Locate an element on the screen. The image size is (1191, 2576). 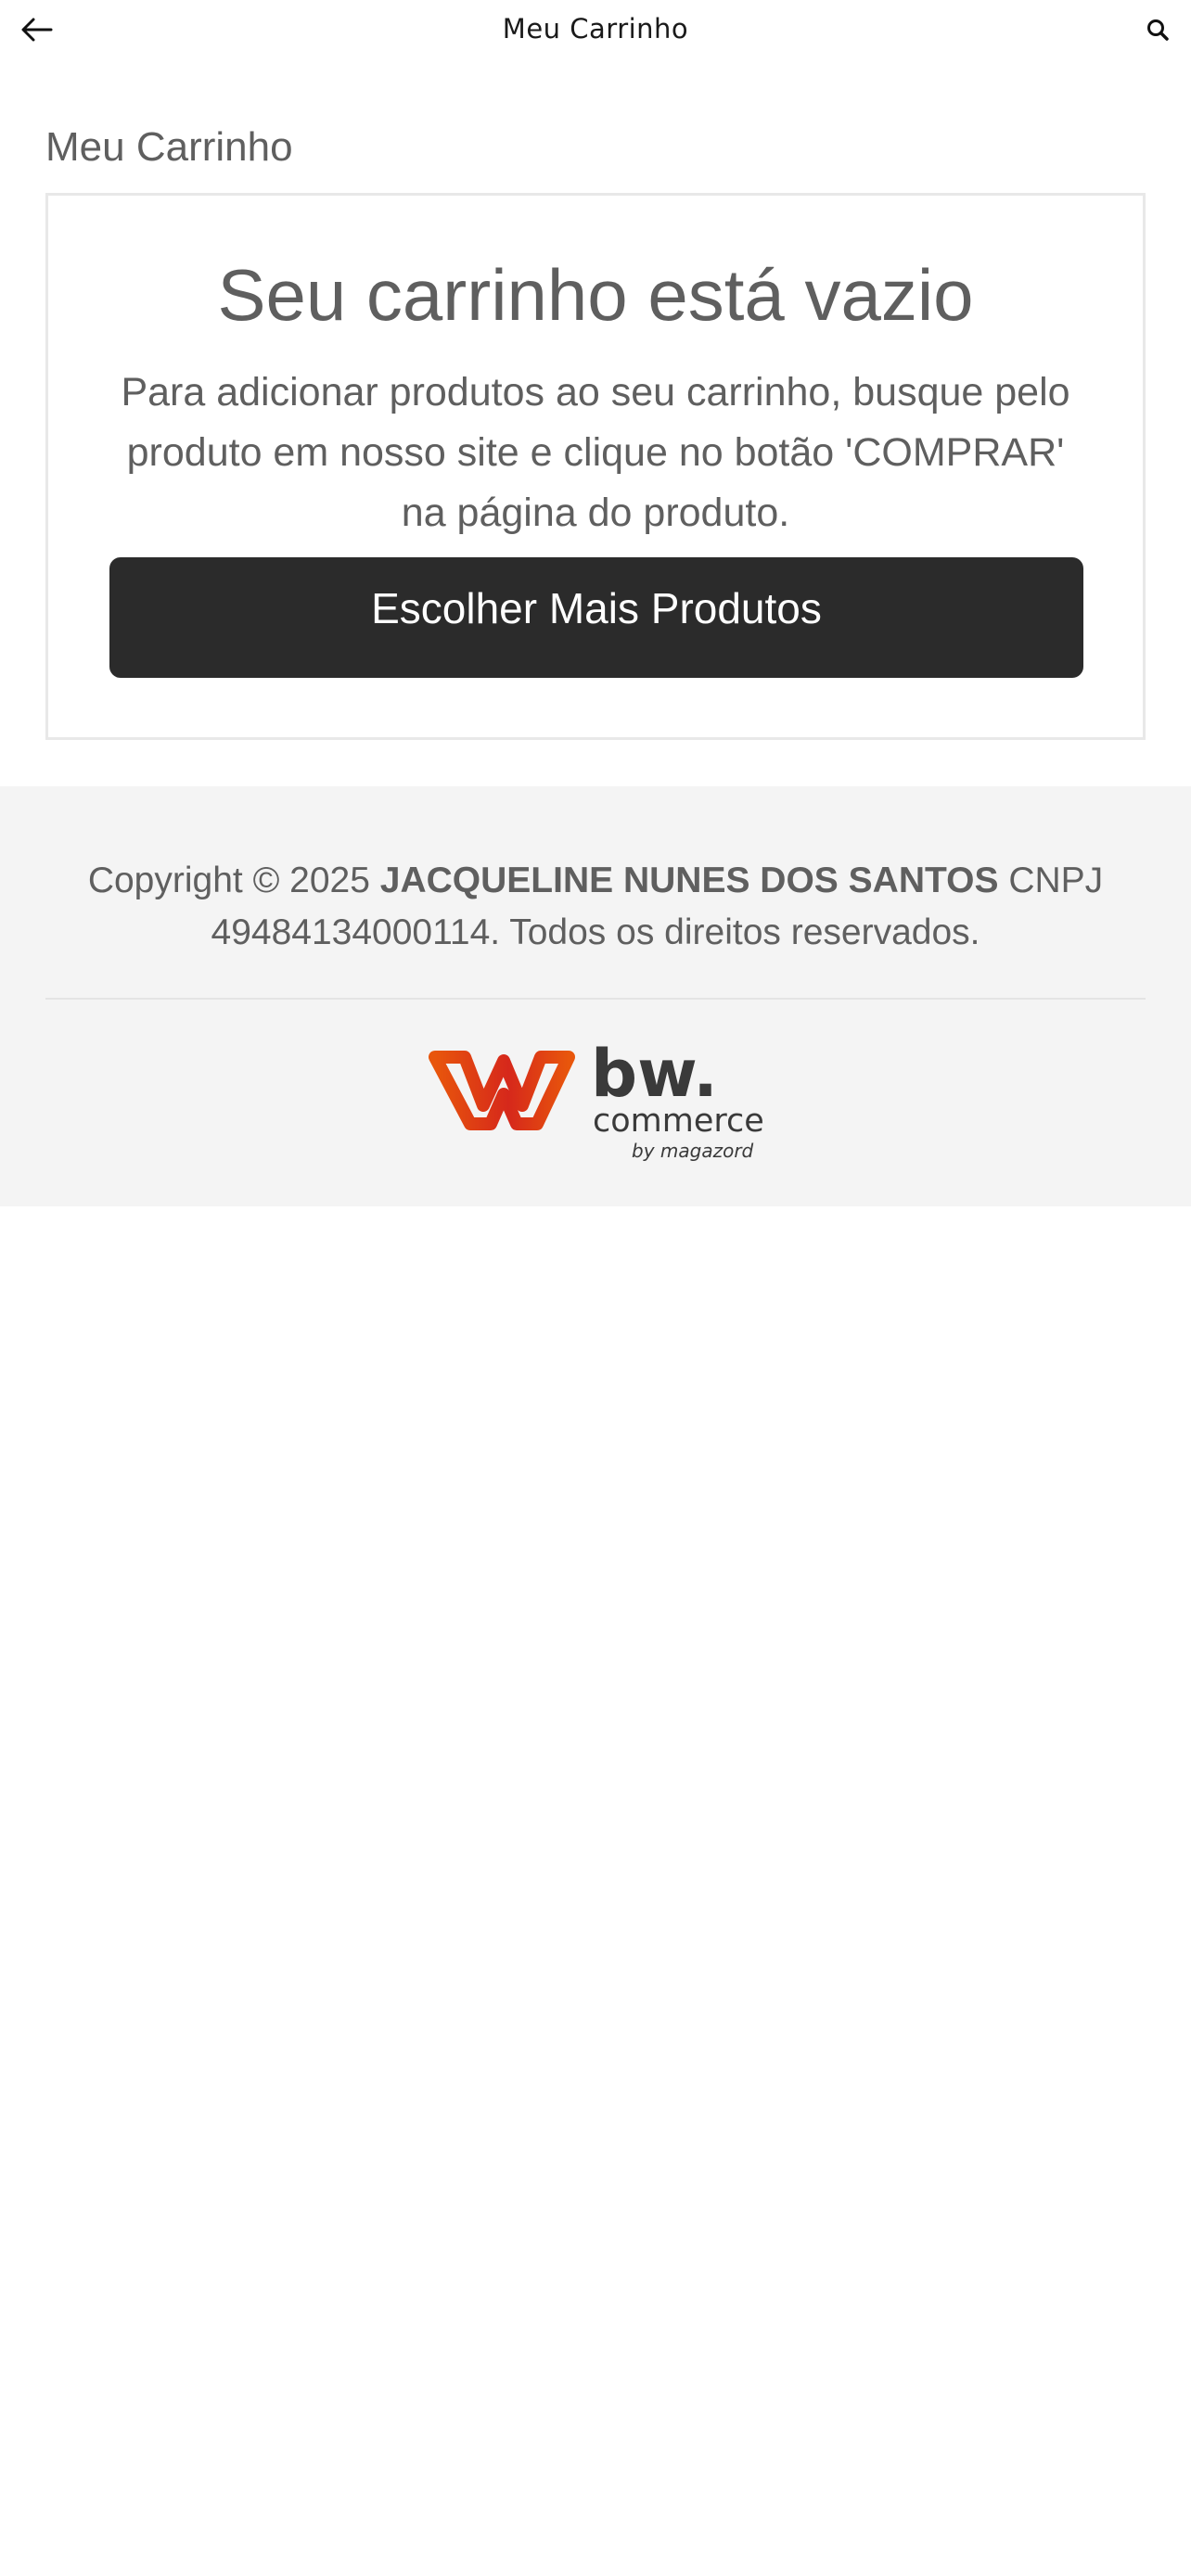
logo-sub-text: commerce is located at coordinates (678, 1122).